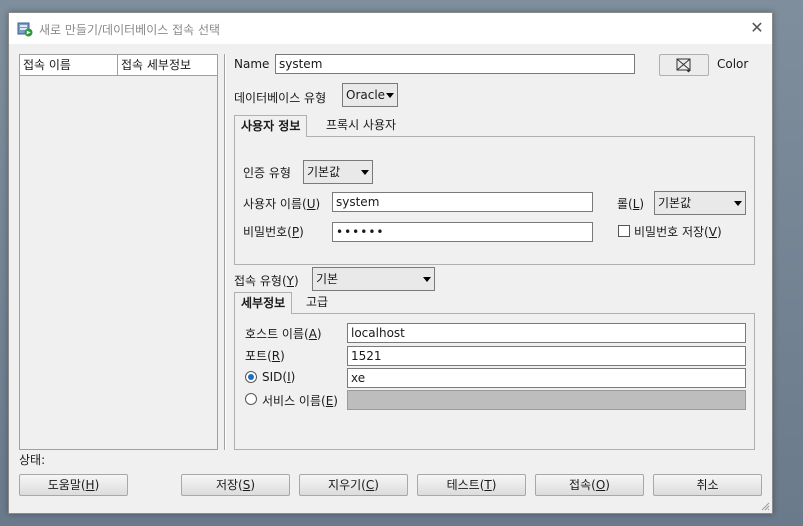 The width and height of the screenshot is (803, 526). I want to click on password-field: ••••••, so click(462, 232).